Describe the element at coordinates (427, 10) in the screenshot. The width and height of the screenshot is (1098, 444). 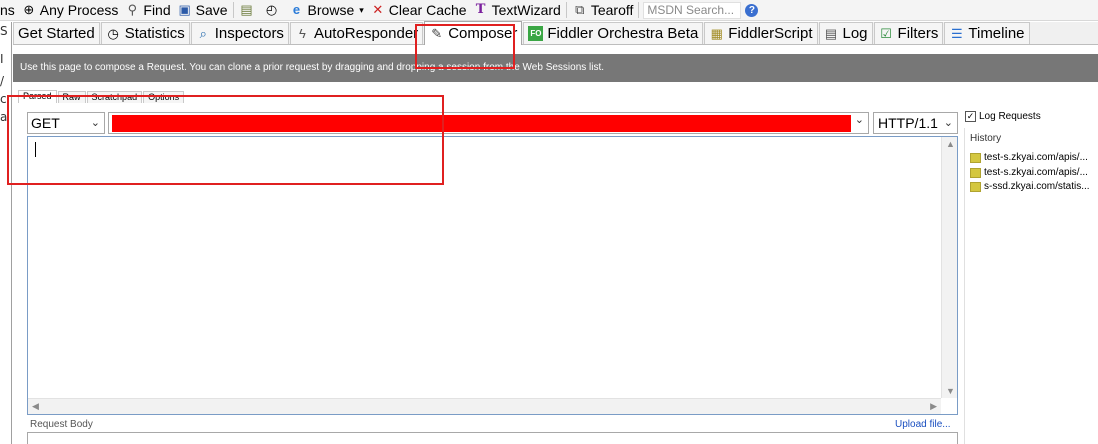
I see `clear-cache-label: Clear Cache` at that location.